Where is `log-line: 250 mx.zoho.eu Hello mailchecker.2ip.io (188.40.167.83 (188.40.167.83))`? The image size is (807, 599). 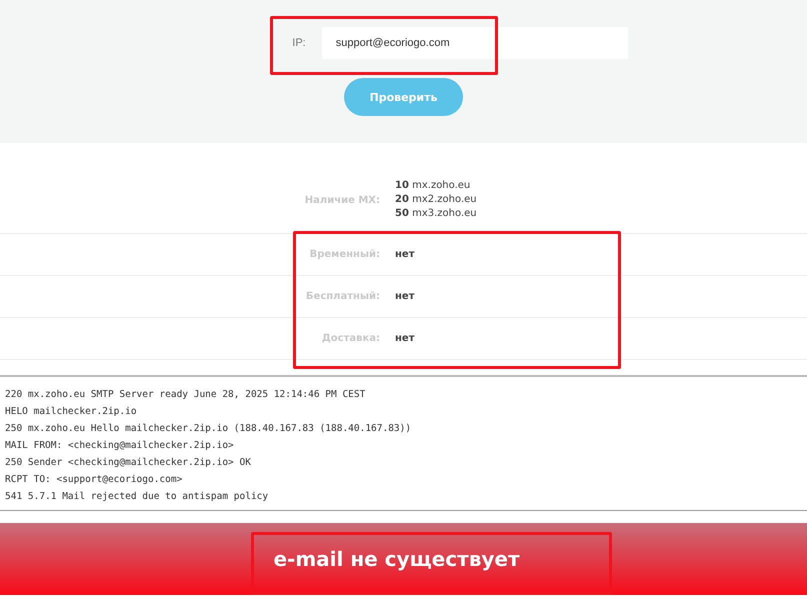 log-line: 250 mx.zoho.eu Hello mailchecker.2ip.io (188.40.167.83 (188.40.167.83)) is located at coordinates (208, 429).